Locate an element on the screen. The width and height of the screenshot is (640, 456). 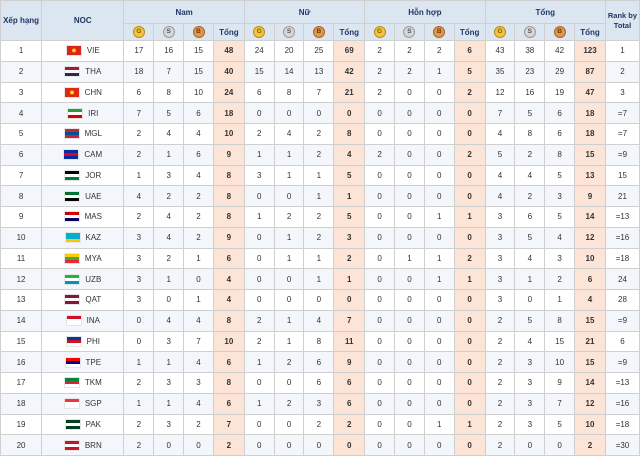
noc-cell: CAM is located at coordinates (83, 154).